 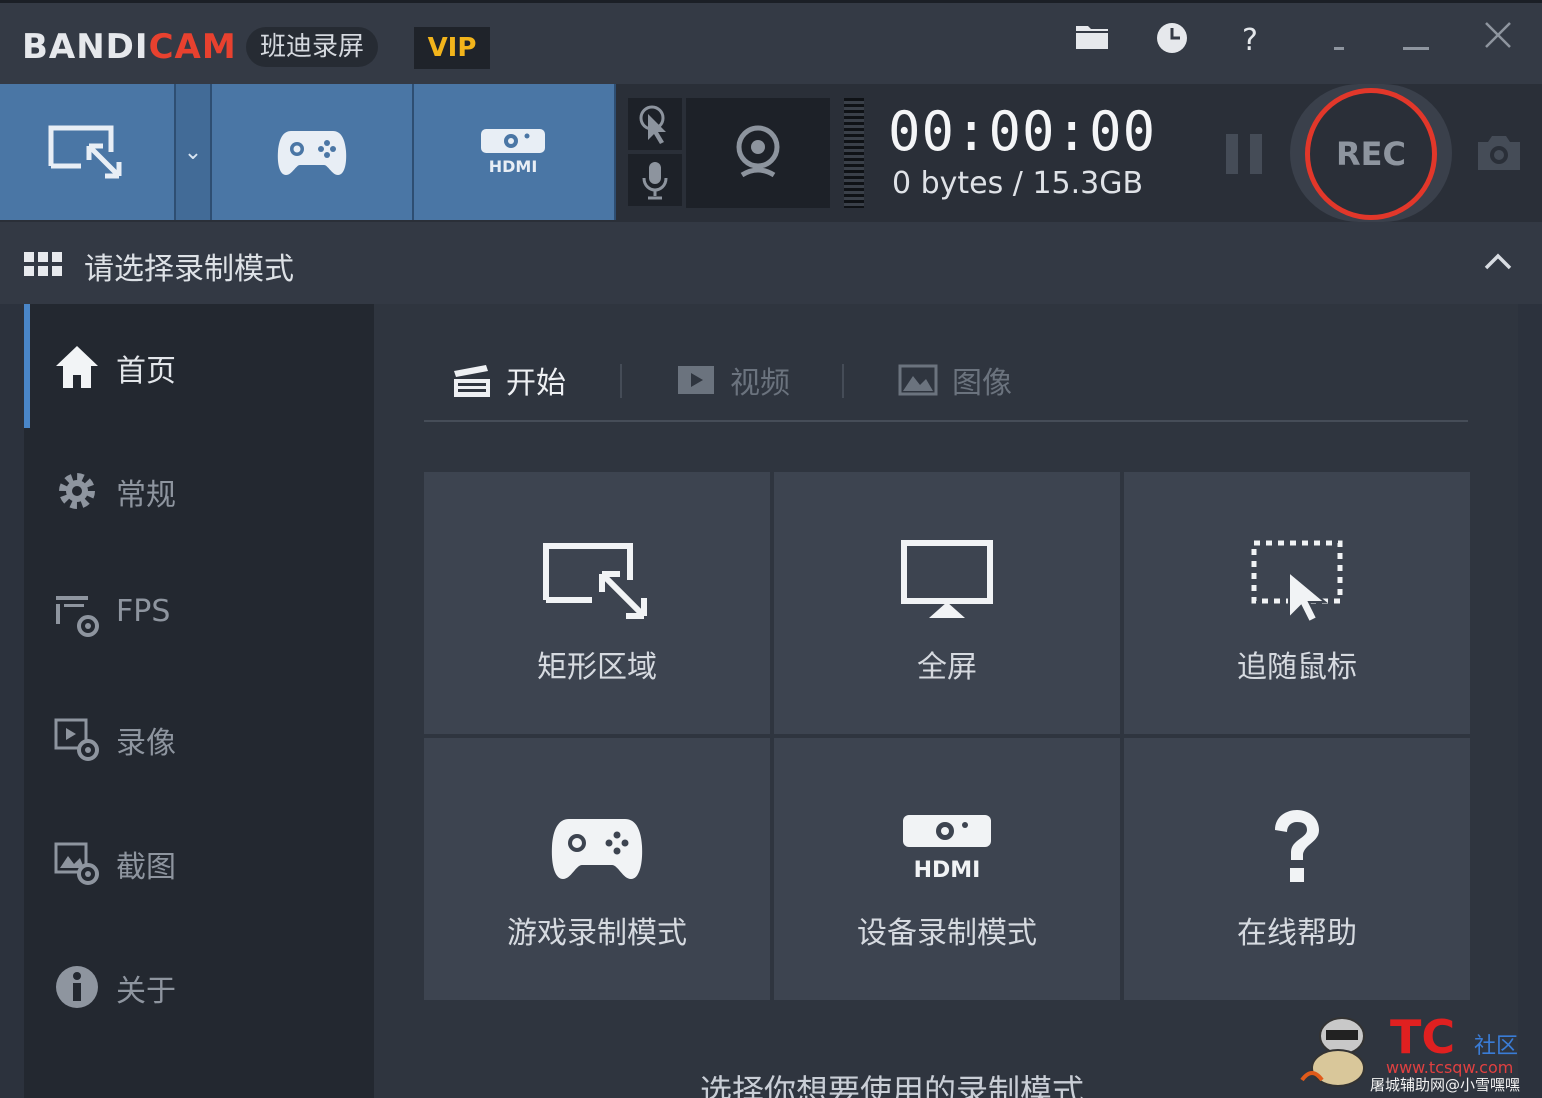 What do you see at coordinates (1018, 183) in the screenshot?
I see `file-size-readout: 0 bytes / 15.3GB` at bounding box center [1018, 183].